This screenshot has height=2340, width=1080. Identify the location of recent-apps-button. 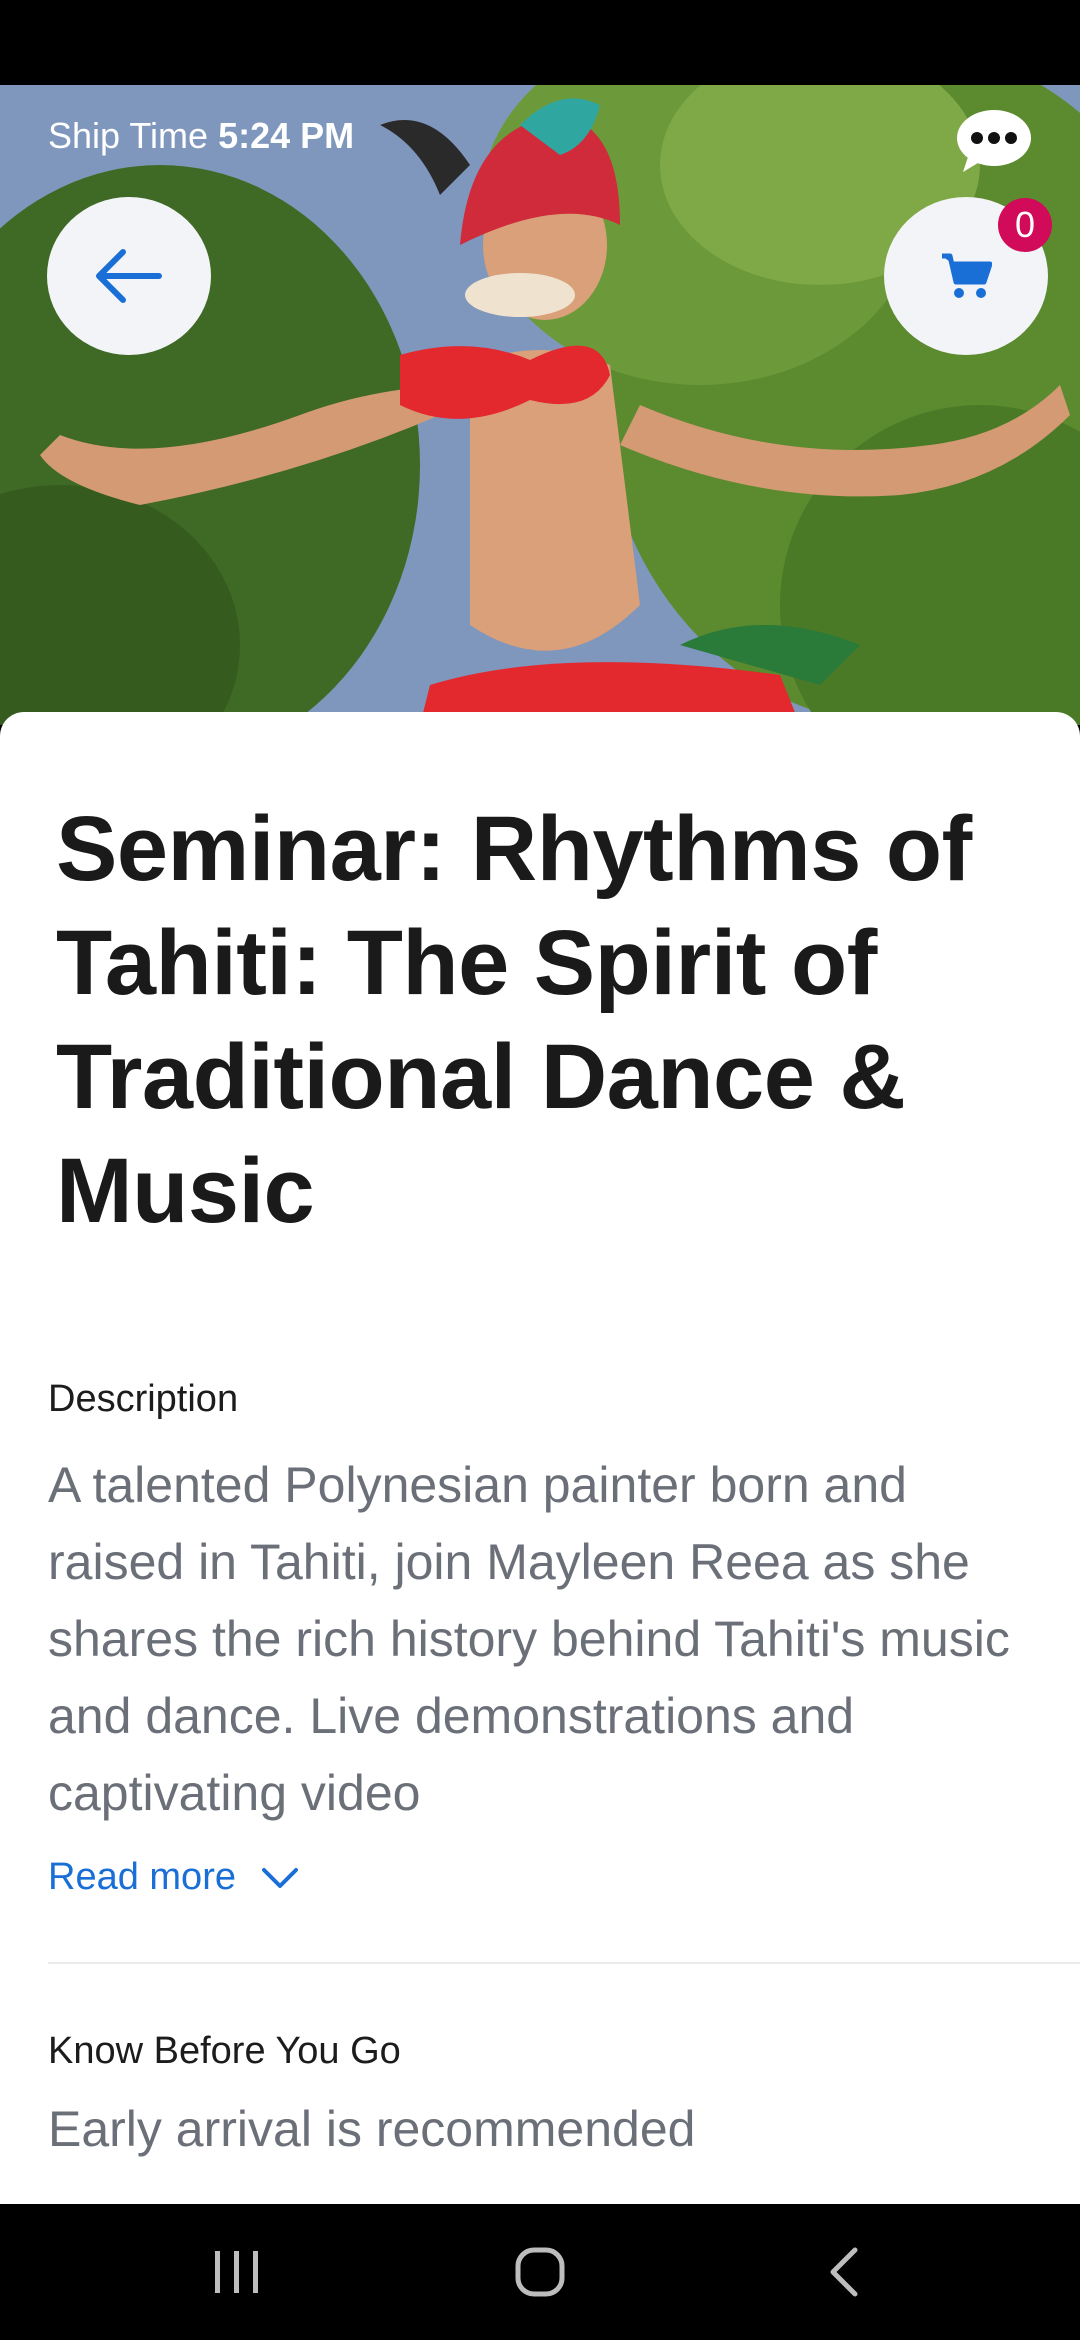
(237, 2272).